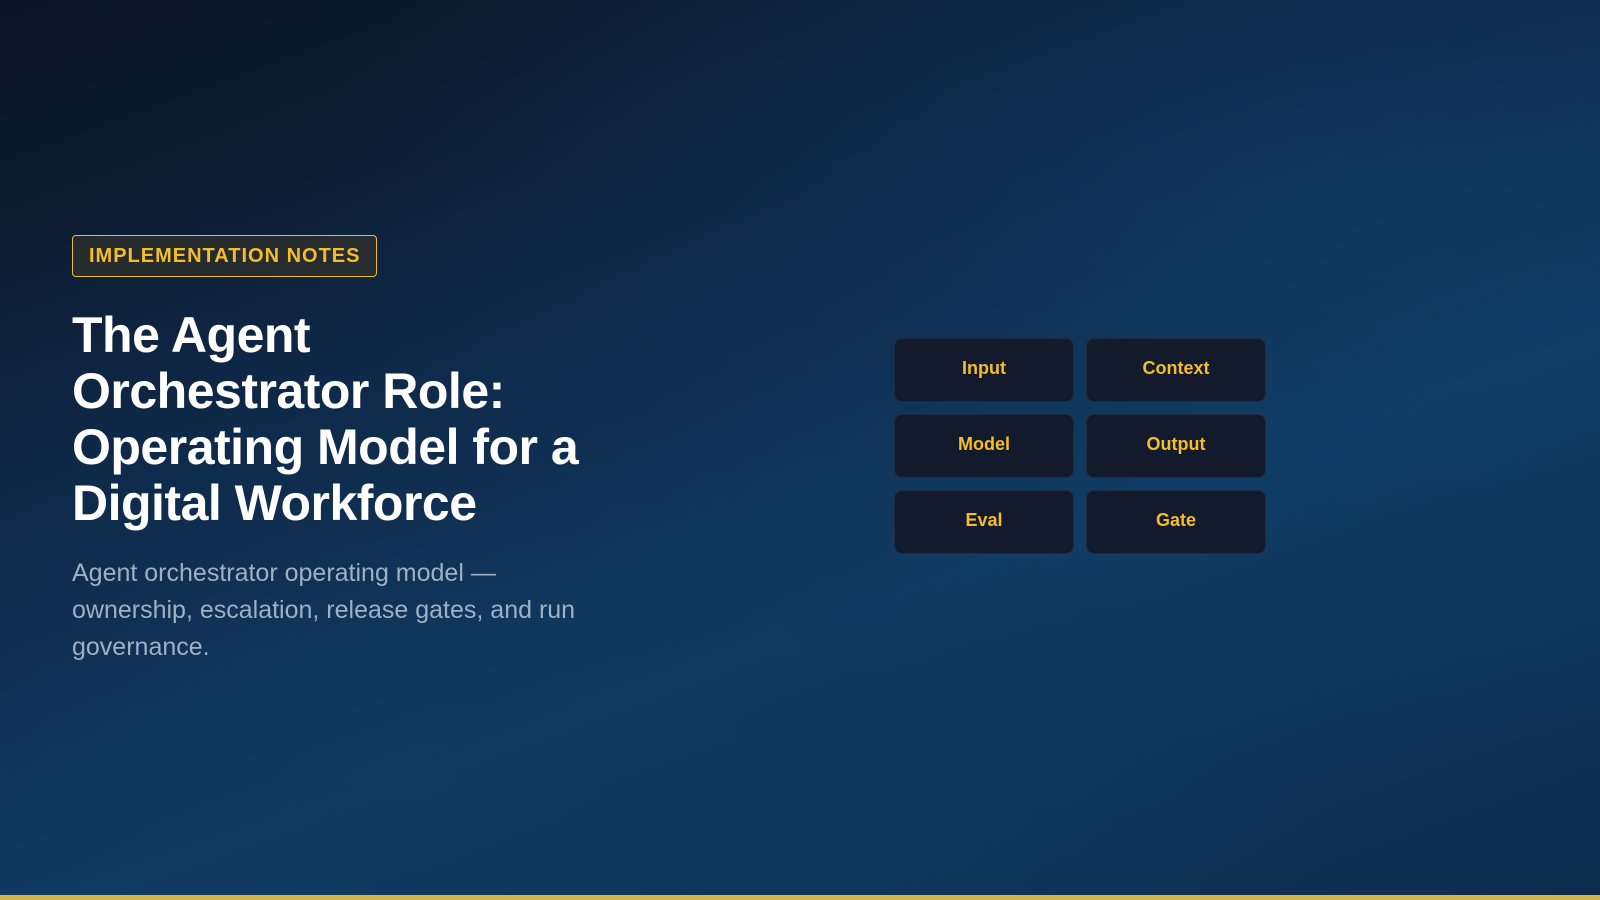 The height and width of the screenshot is (900, 1600). I want to click on tile-model: Model, so click(984, 446).